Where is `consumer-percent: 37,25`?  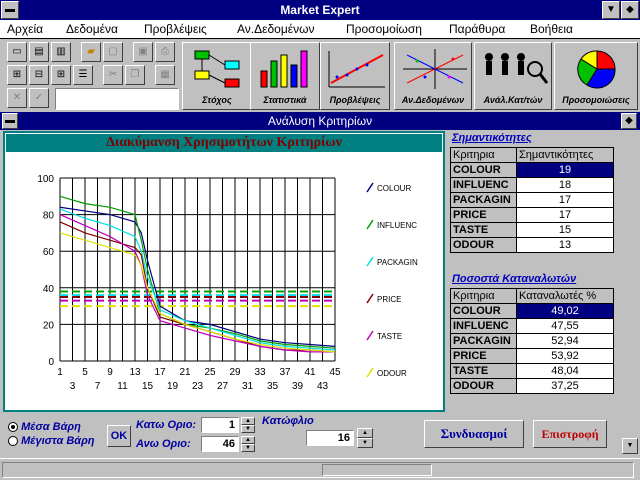
consumer-percent: 37,25 is located at coordinates (565, 386).